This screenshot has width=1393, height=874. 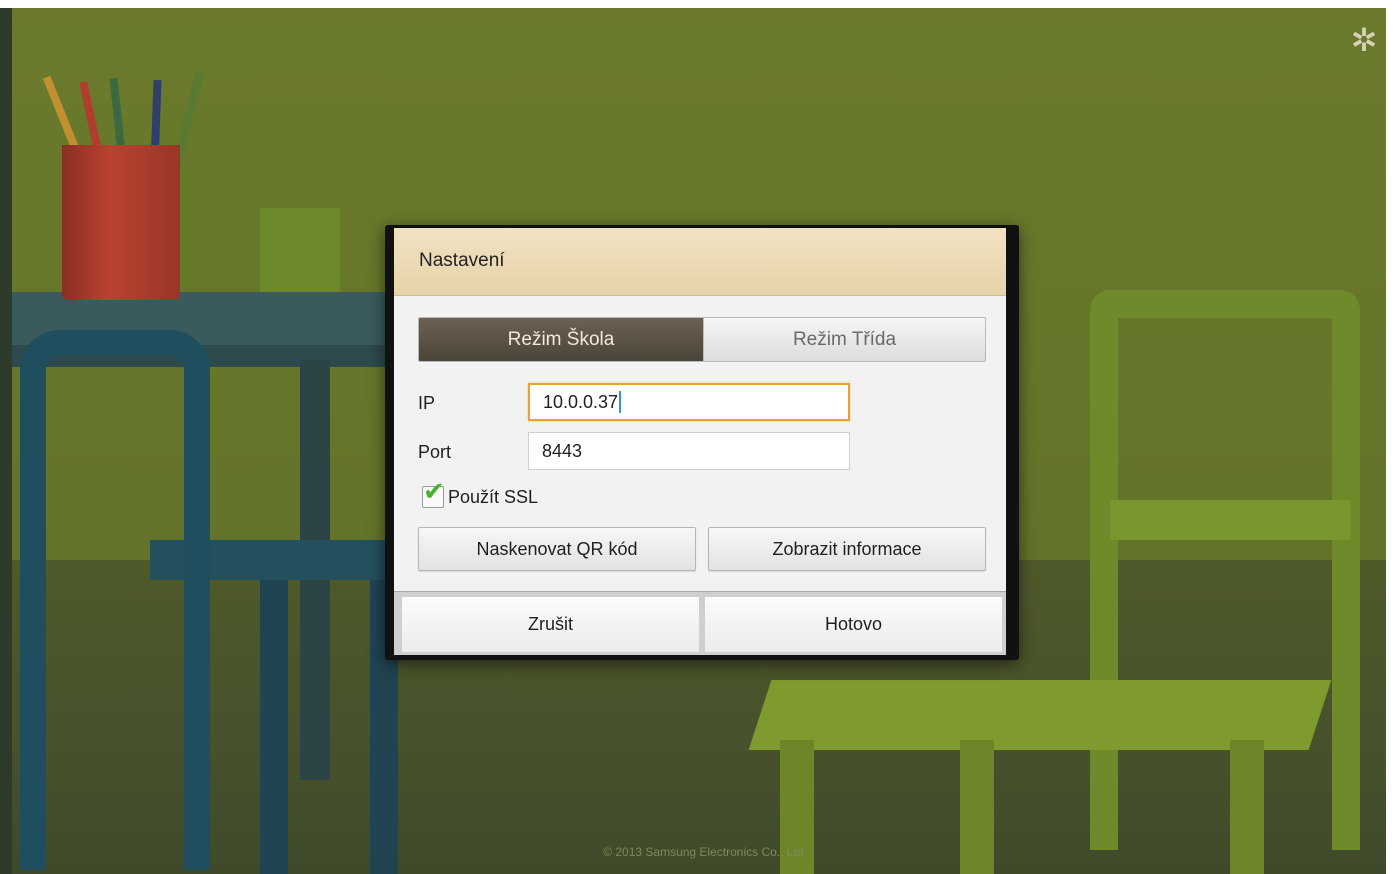 I want to click on mode-tabs: Režim Škola Režim Třída, so click(x=702, y=339).